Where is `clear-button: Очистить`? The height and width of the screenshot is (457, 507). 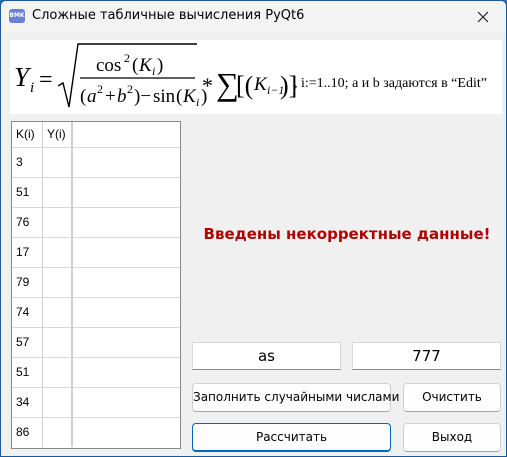
clear-button: Очистить is located at coordinates (452, 397).